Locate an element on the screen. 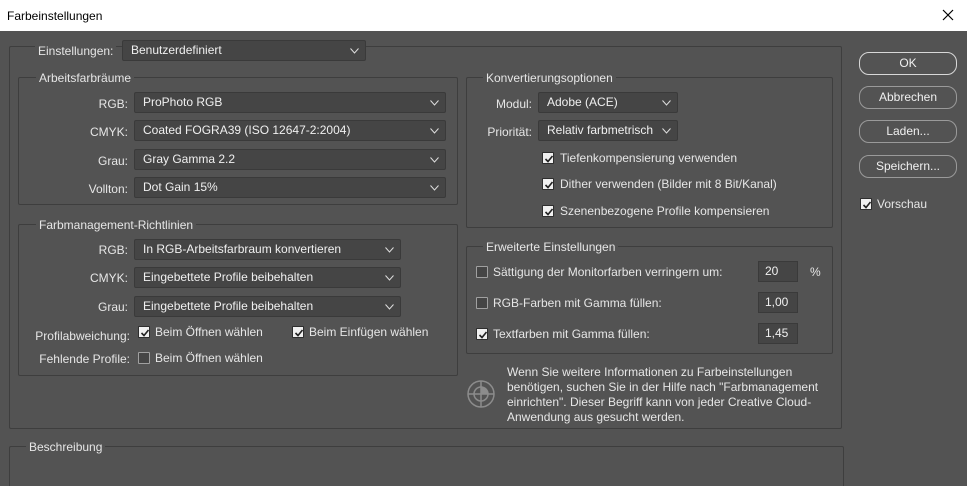  policies-legend: Farbmanagement-Richtlinien is located at coordinates (116, 225).